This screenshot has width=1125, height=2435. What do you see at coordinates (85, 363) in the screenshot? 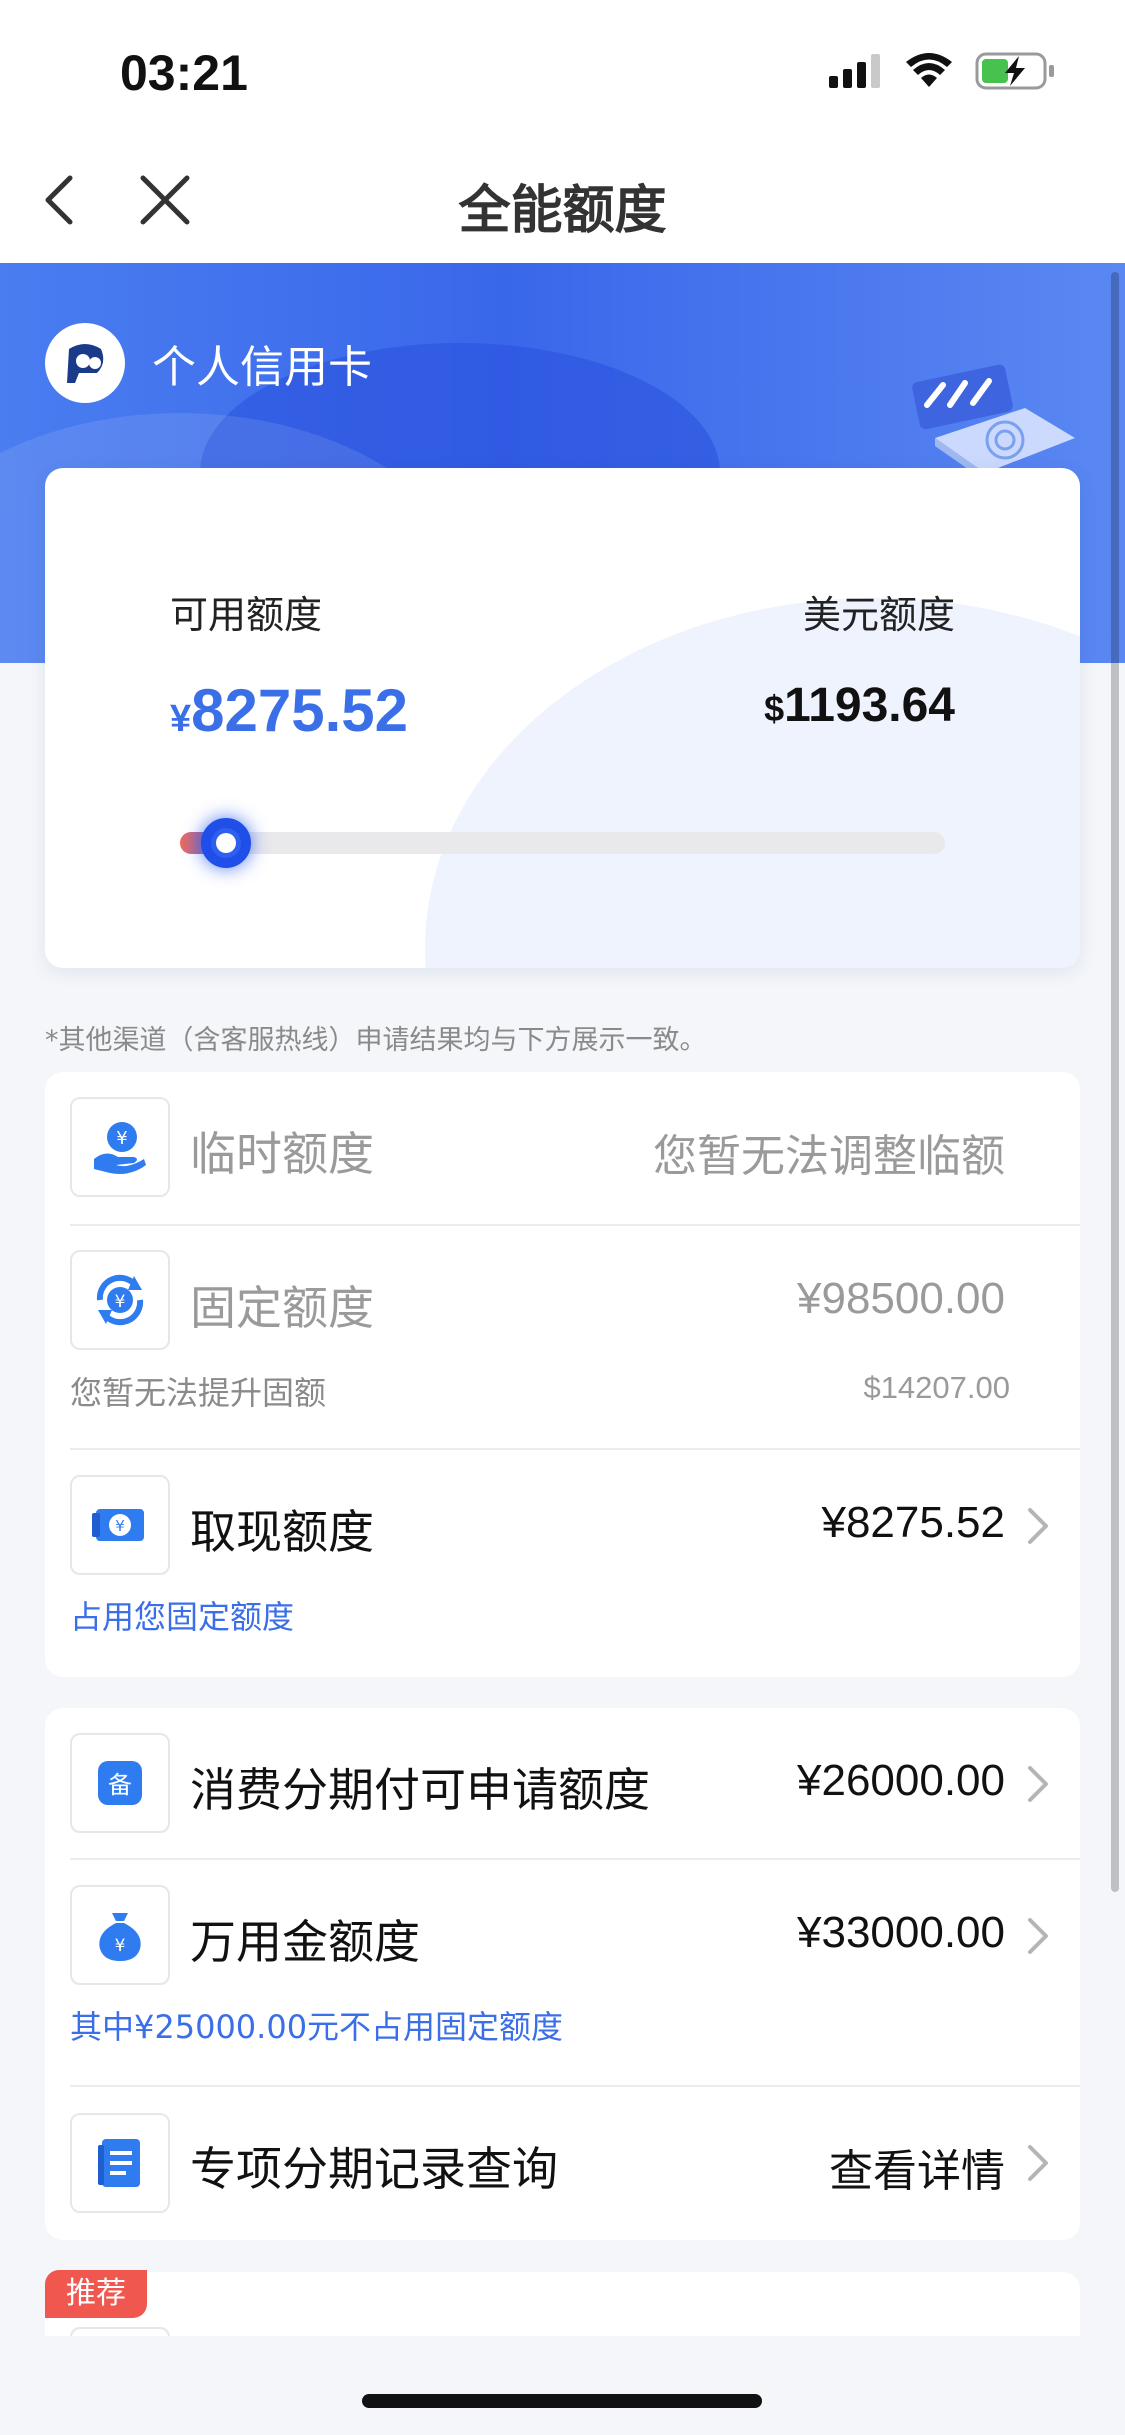
I see `bank-logo` at bounding box center [85, 363].